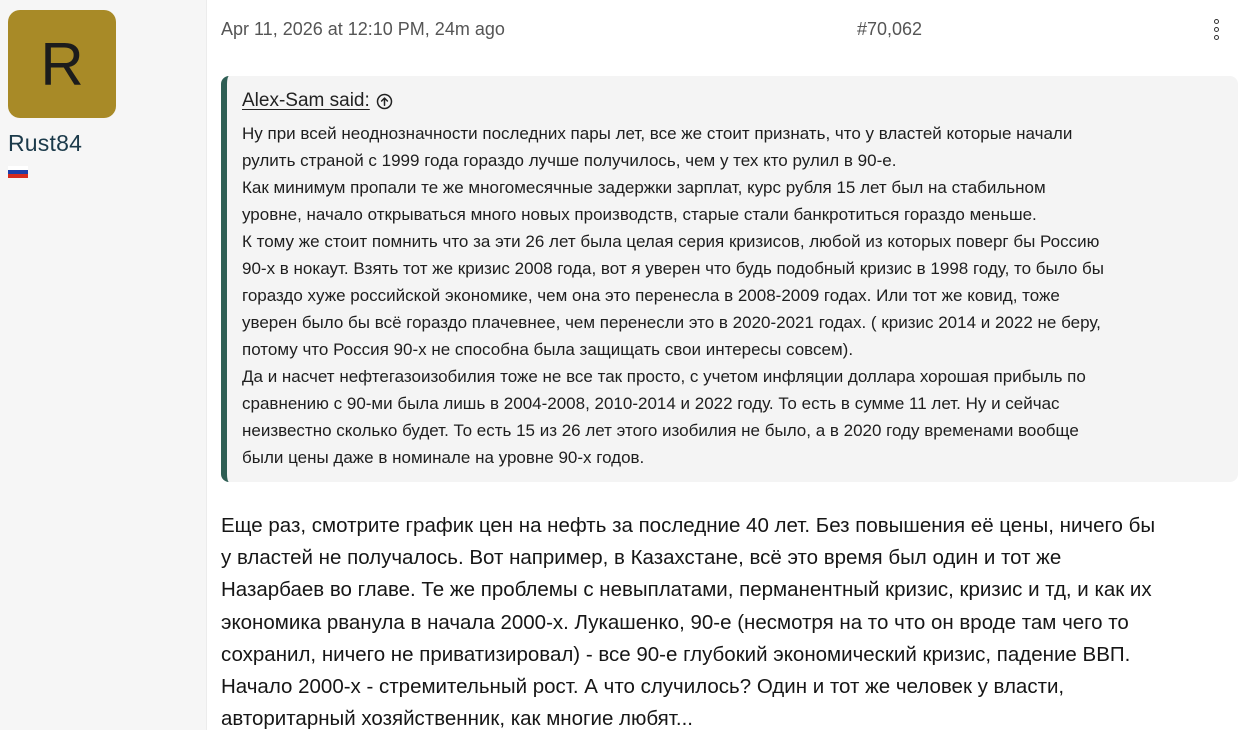 This screenshot has width=1244, height=735. I want to click on post-date: Apr 11, 2026 at 12:10 PM, 24m ago, so click(363, 29).